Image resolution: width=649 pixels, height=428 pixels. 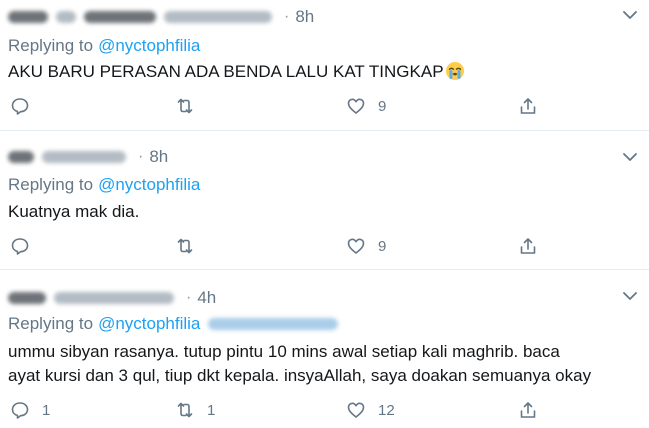 What do you see at coordinates (324, 410) in the screenshot?
I see `tweet-actions: 1 1 12` at bounding box center [324, 410].